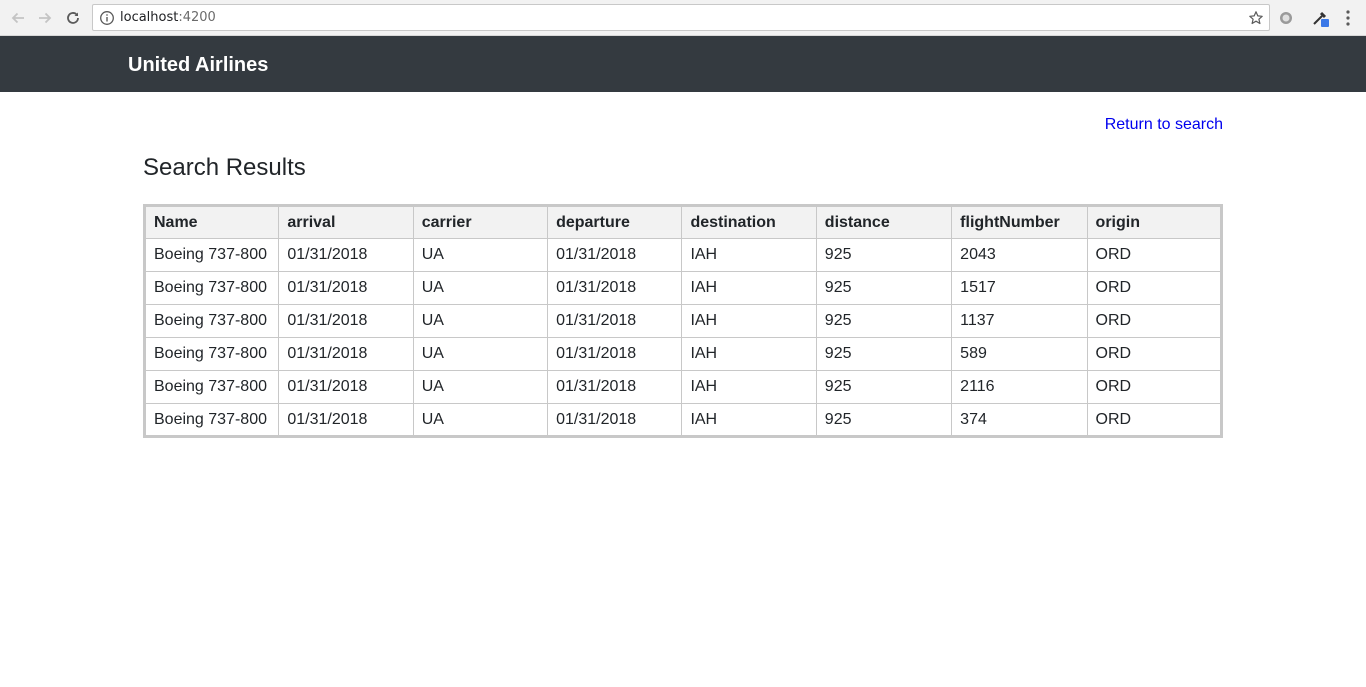  What do you see at coordinates (211, 222) in the screenshot?
I see `column-header: Name` at bounding box center [211, 222].